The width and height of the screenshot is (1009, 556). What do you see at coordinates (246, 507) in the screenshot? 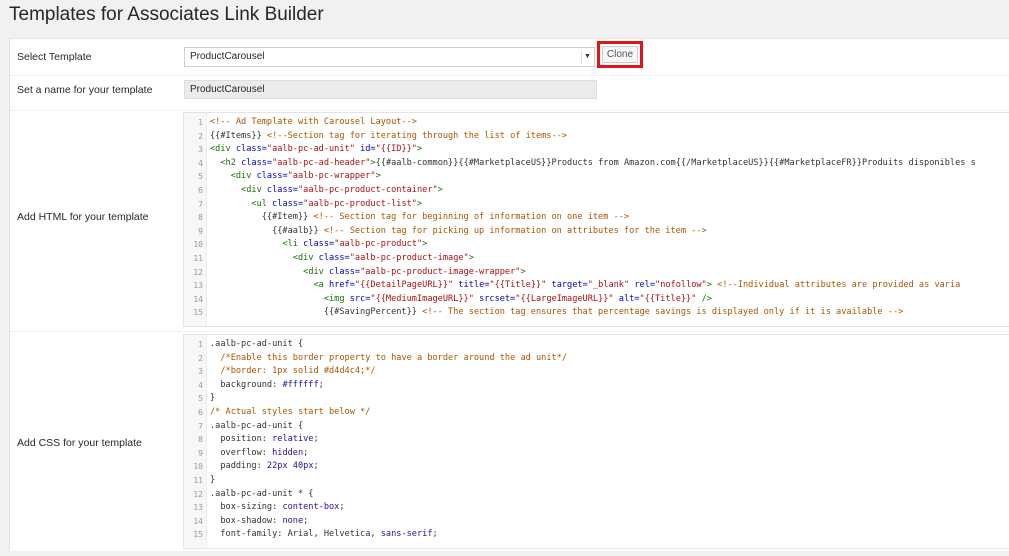
I see `code-token: box-sizing:` at bounding box center [246, 507].